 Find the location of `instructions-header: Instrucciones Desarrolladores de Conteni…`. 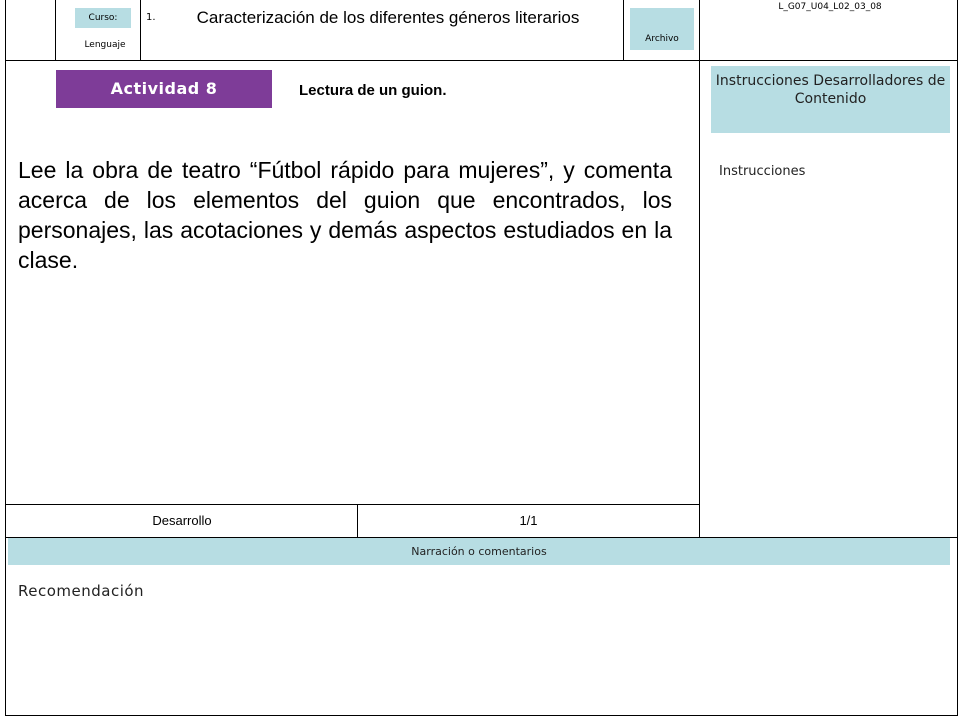

instructions-header: Instrucciones Desarrolladores de Conteni… is located at coordinates (830, 99).